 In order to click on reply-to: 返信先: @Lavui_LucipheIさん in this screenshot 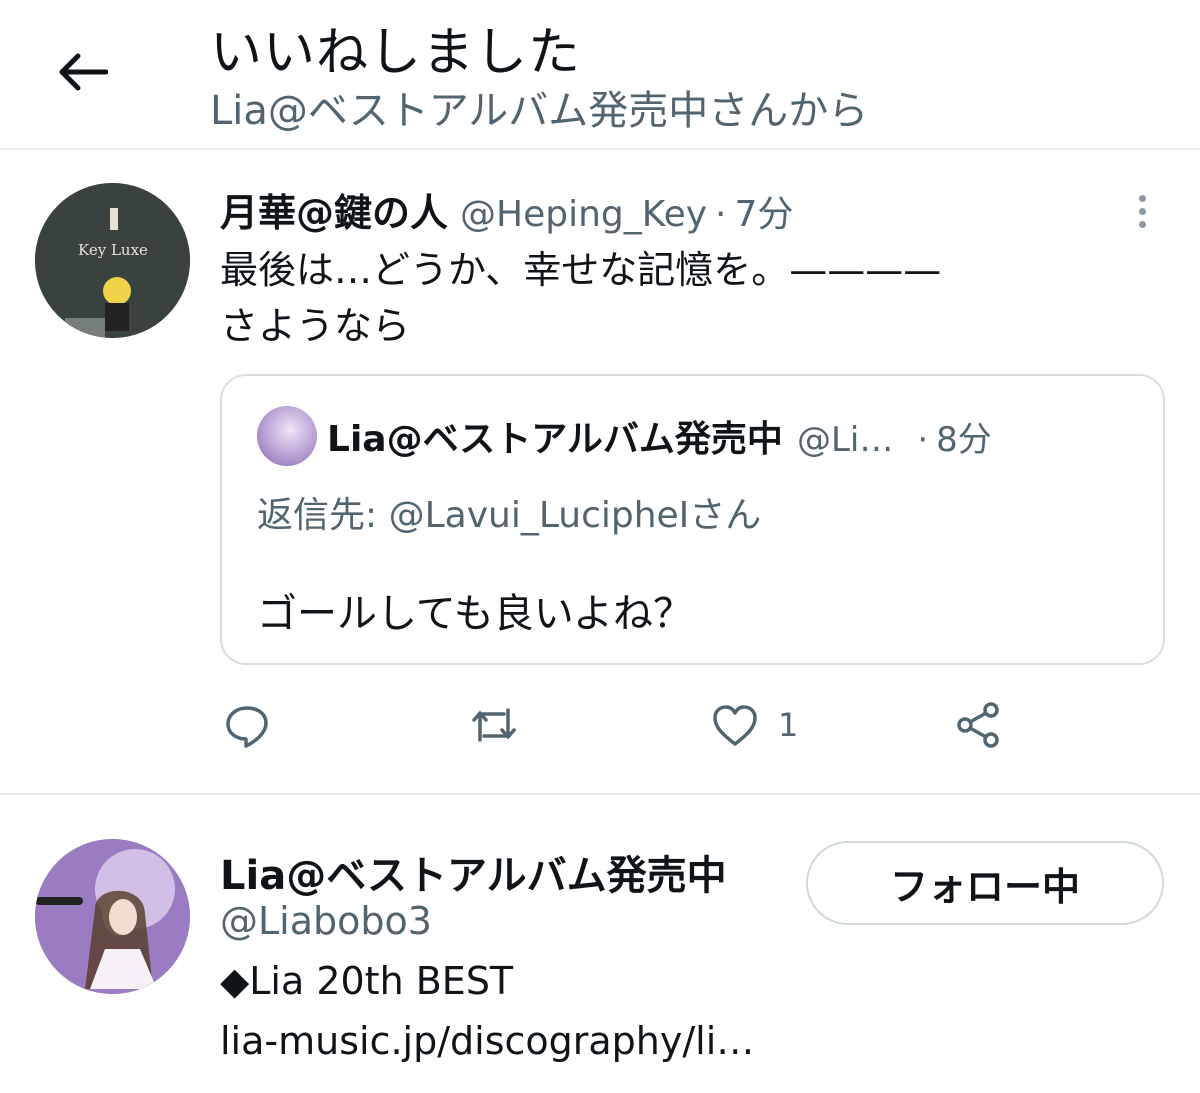, I will do `click(509, 512)`.